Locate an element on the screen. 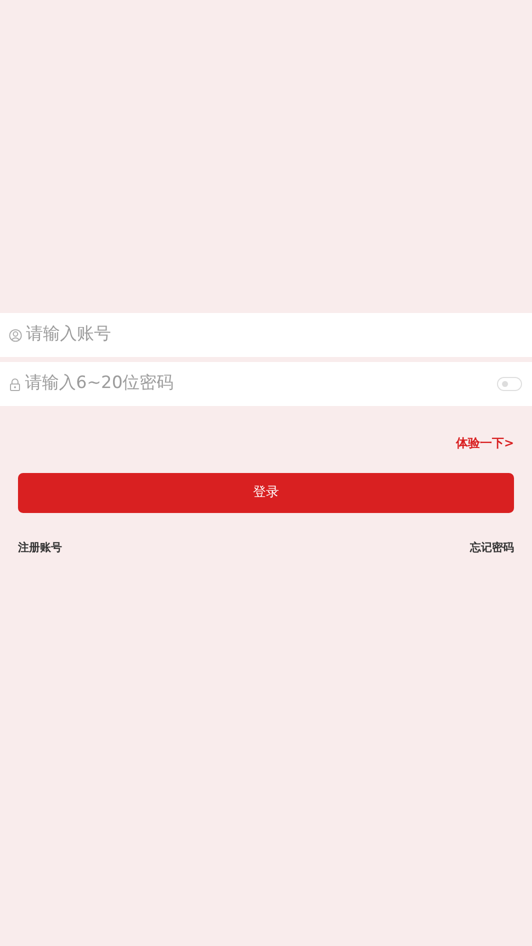 The width and height of the screenshot is (532, 946). password-field: 请输入6~20位密码 is located at coordinates (266, 384).